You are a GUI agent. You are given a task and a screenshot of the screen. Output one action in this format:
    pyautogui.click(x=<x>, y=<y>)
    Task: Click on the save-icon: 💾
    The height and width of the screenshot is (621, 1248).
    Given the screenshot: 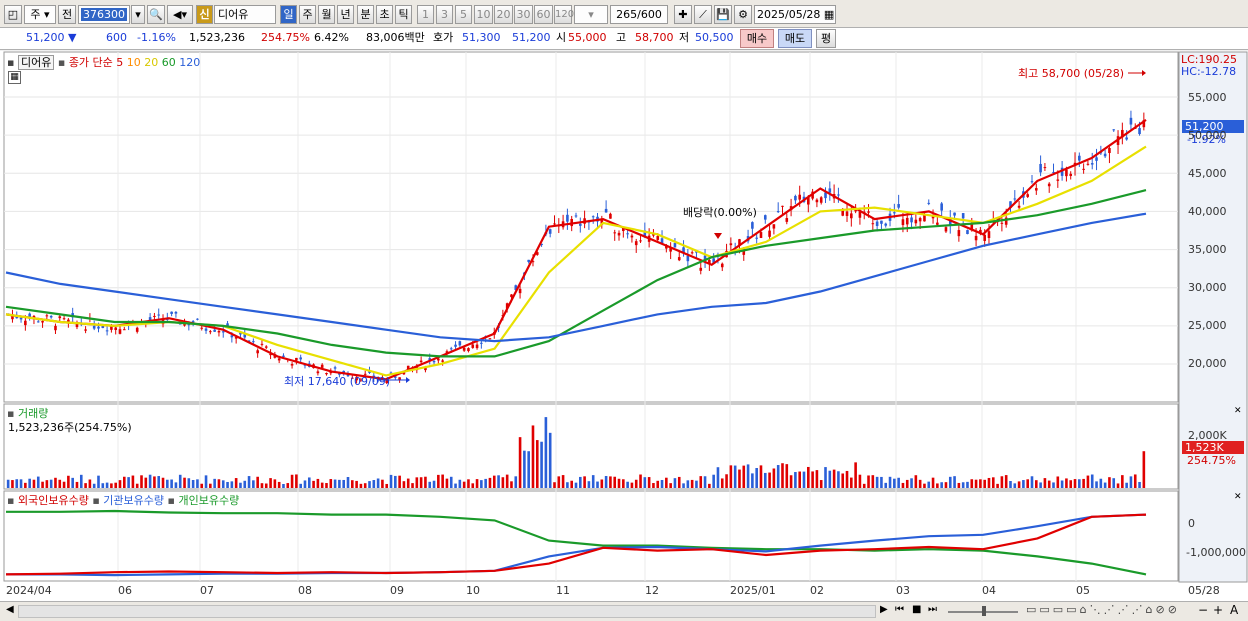 What is the action you would take?
    pyautogui.click(x=723, y=14)
    